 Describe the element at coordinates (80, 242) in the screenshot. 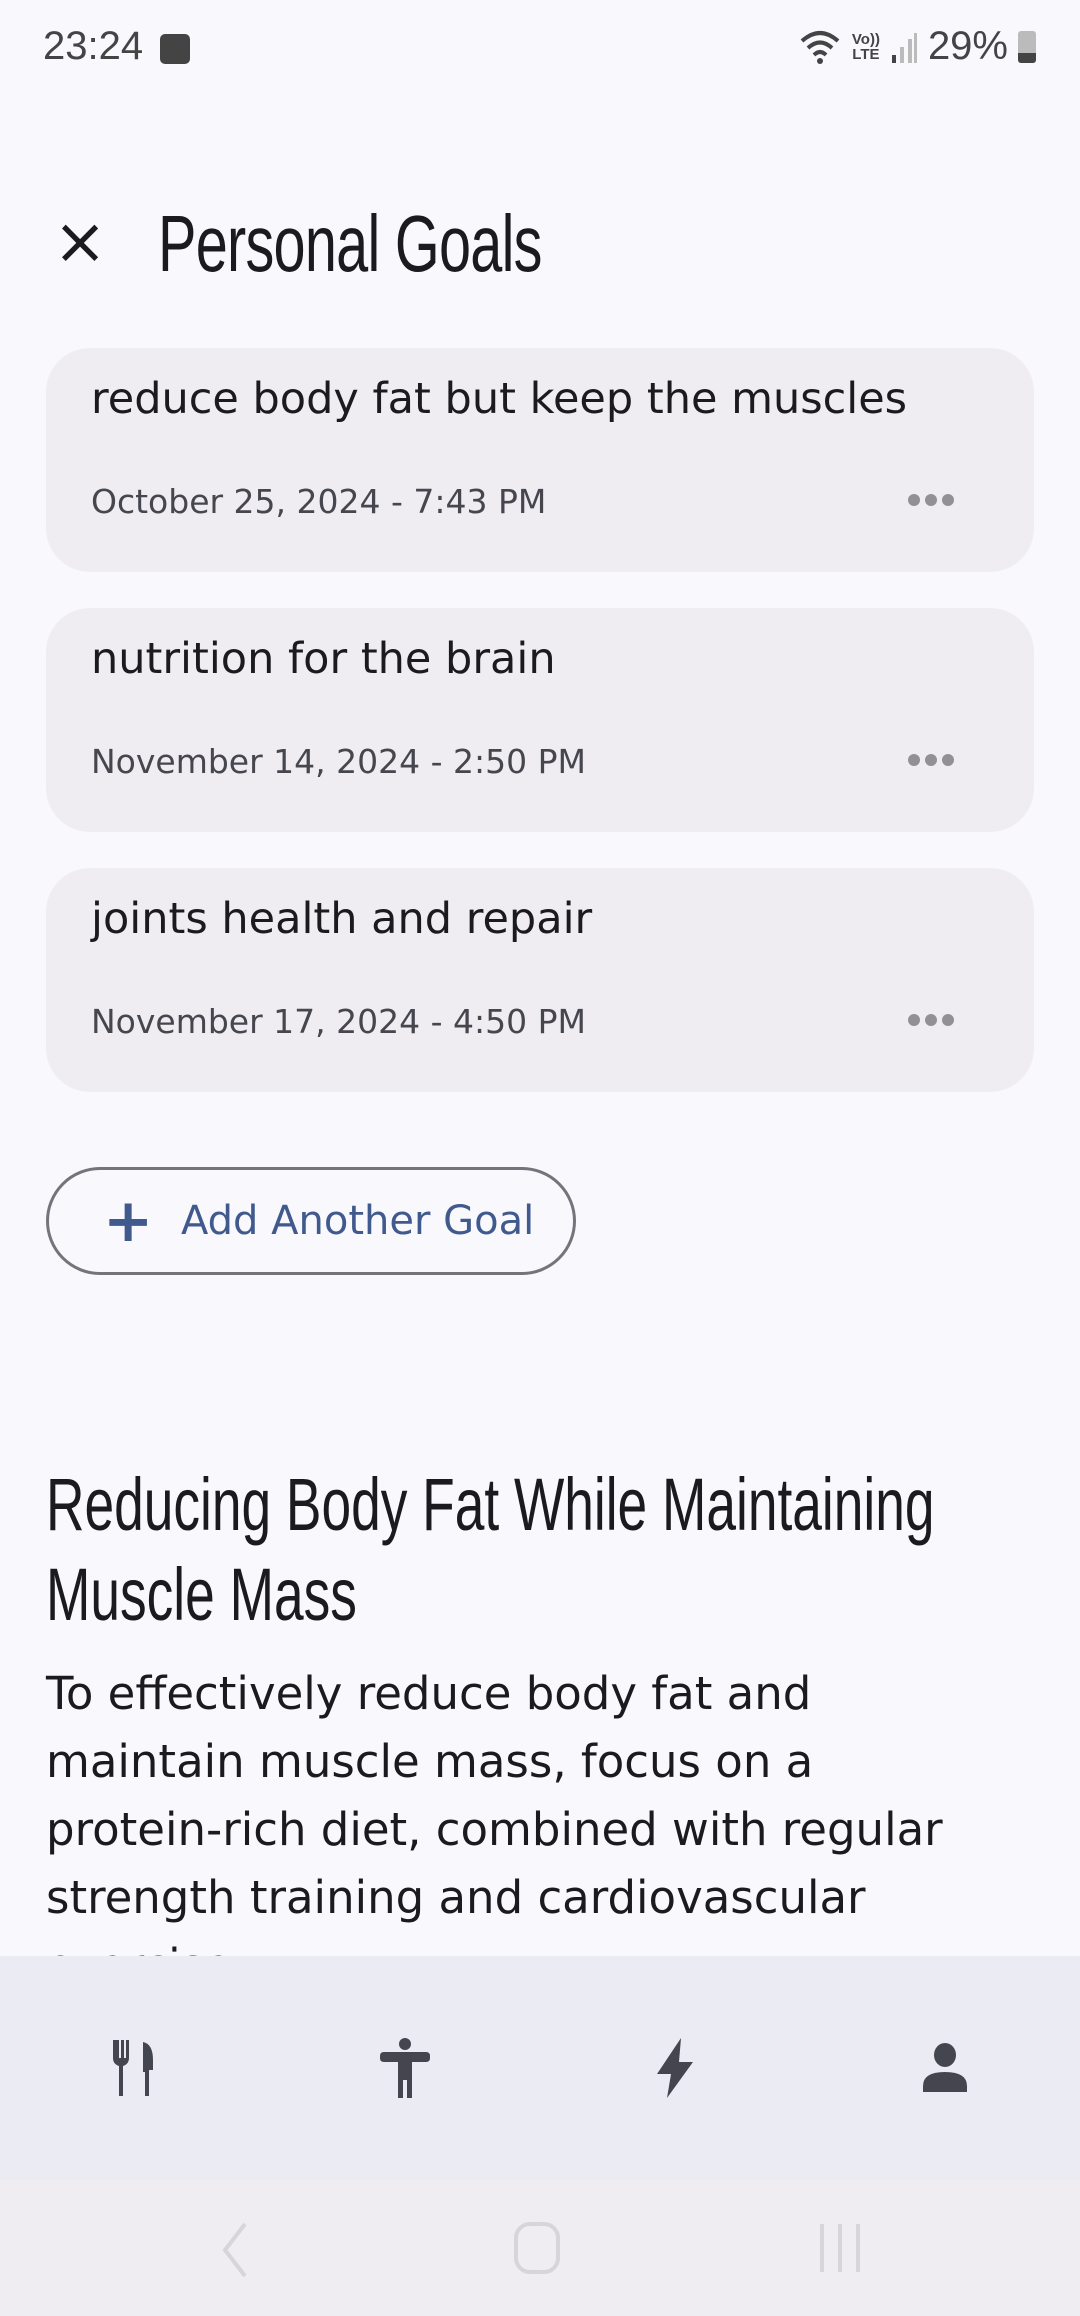

I see `close-icon: ×` at that location.